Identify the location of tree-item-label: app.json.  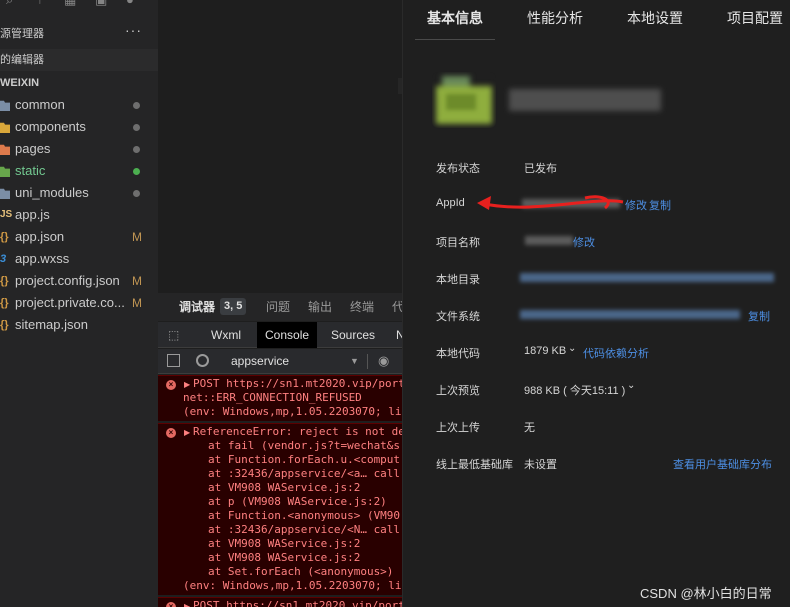
(40, 236).